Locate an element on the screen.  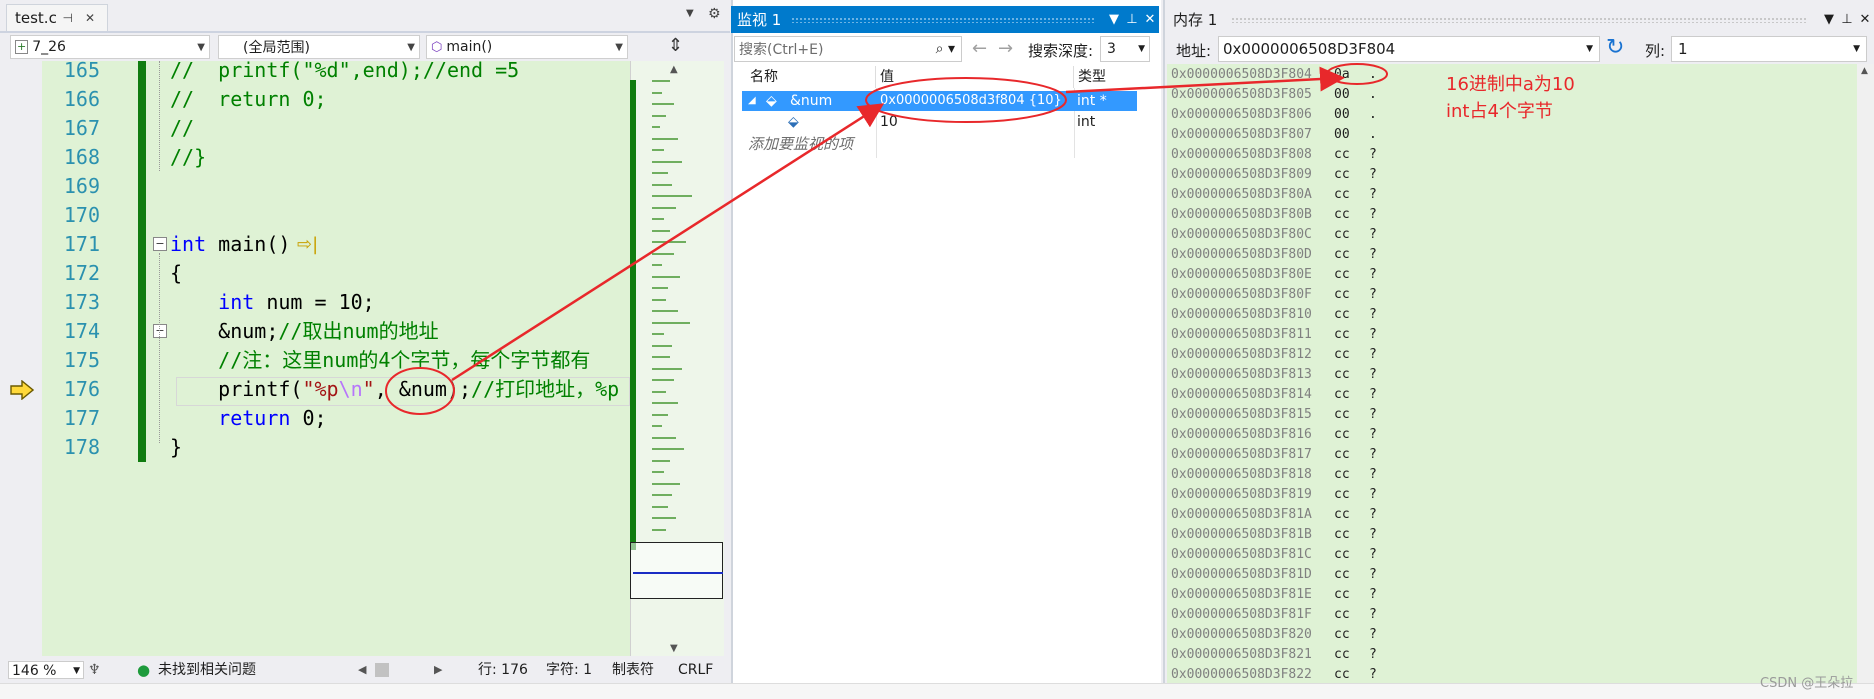
code-line: // return 0; is located at coordinates (248, 99).